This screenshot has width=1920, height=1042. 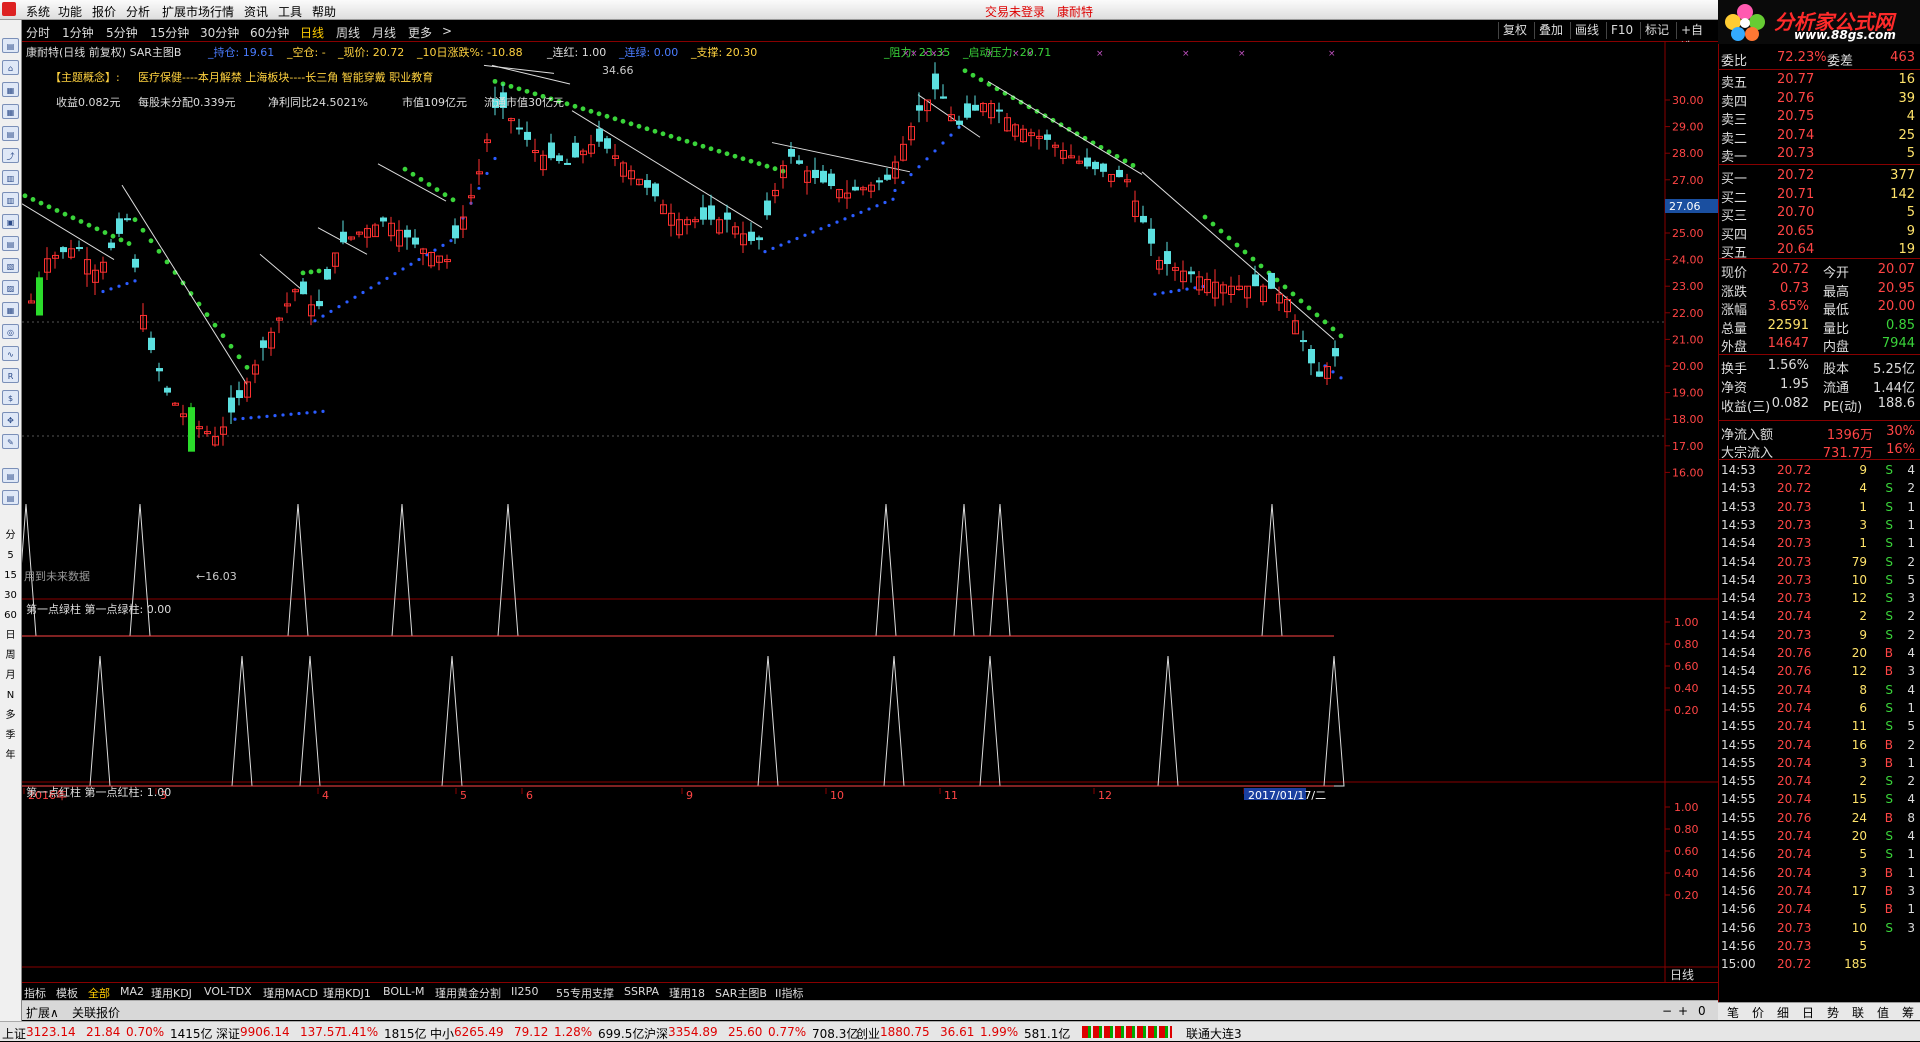 What do you see at coordinates (169, 32) in the screenshot?
I see `period-tab: 15分钟` at bounding box center [169, 32].